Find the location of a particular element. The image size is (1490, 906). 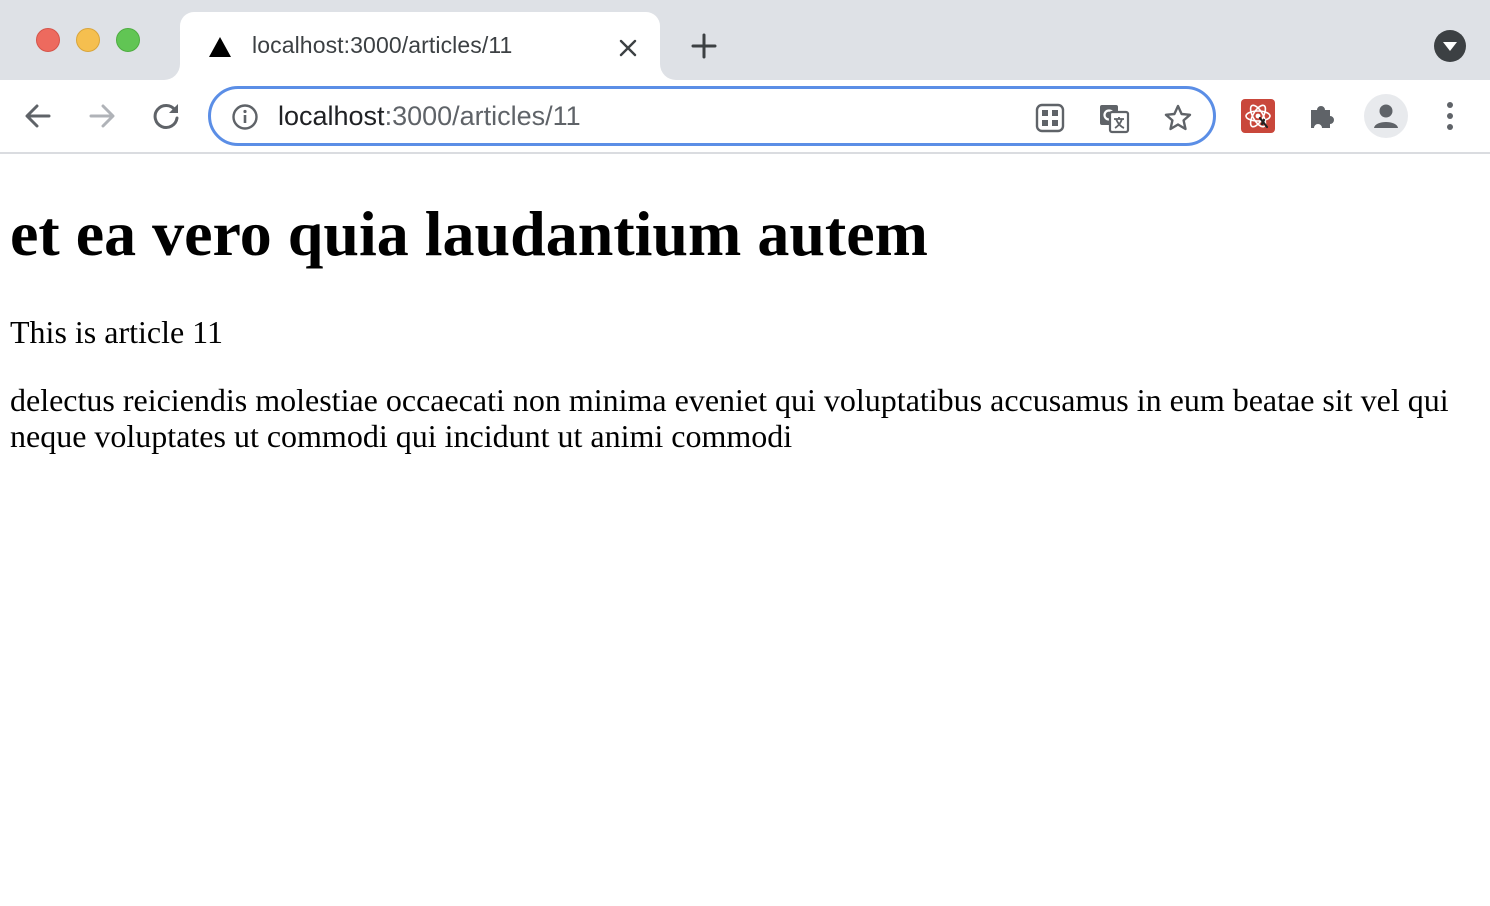

tab-strip: localhost:3000/articles/11 is located at coordinates (745, 40).